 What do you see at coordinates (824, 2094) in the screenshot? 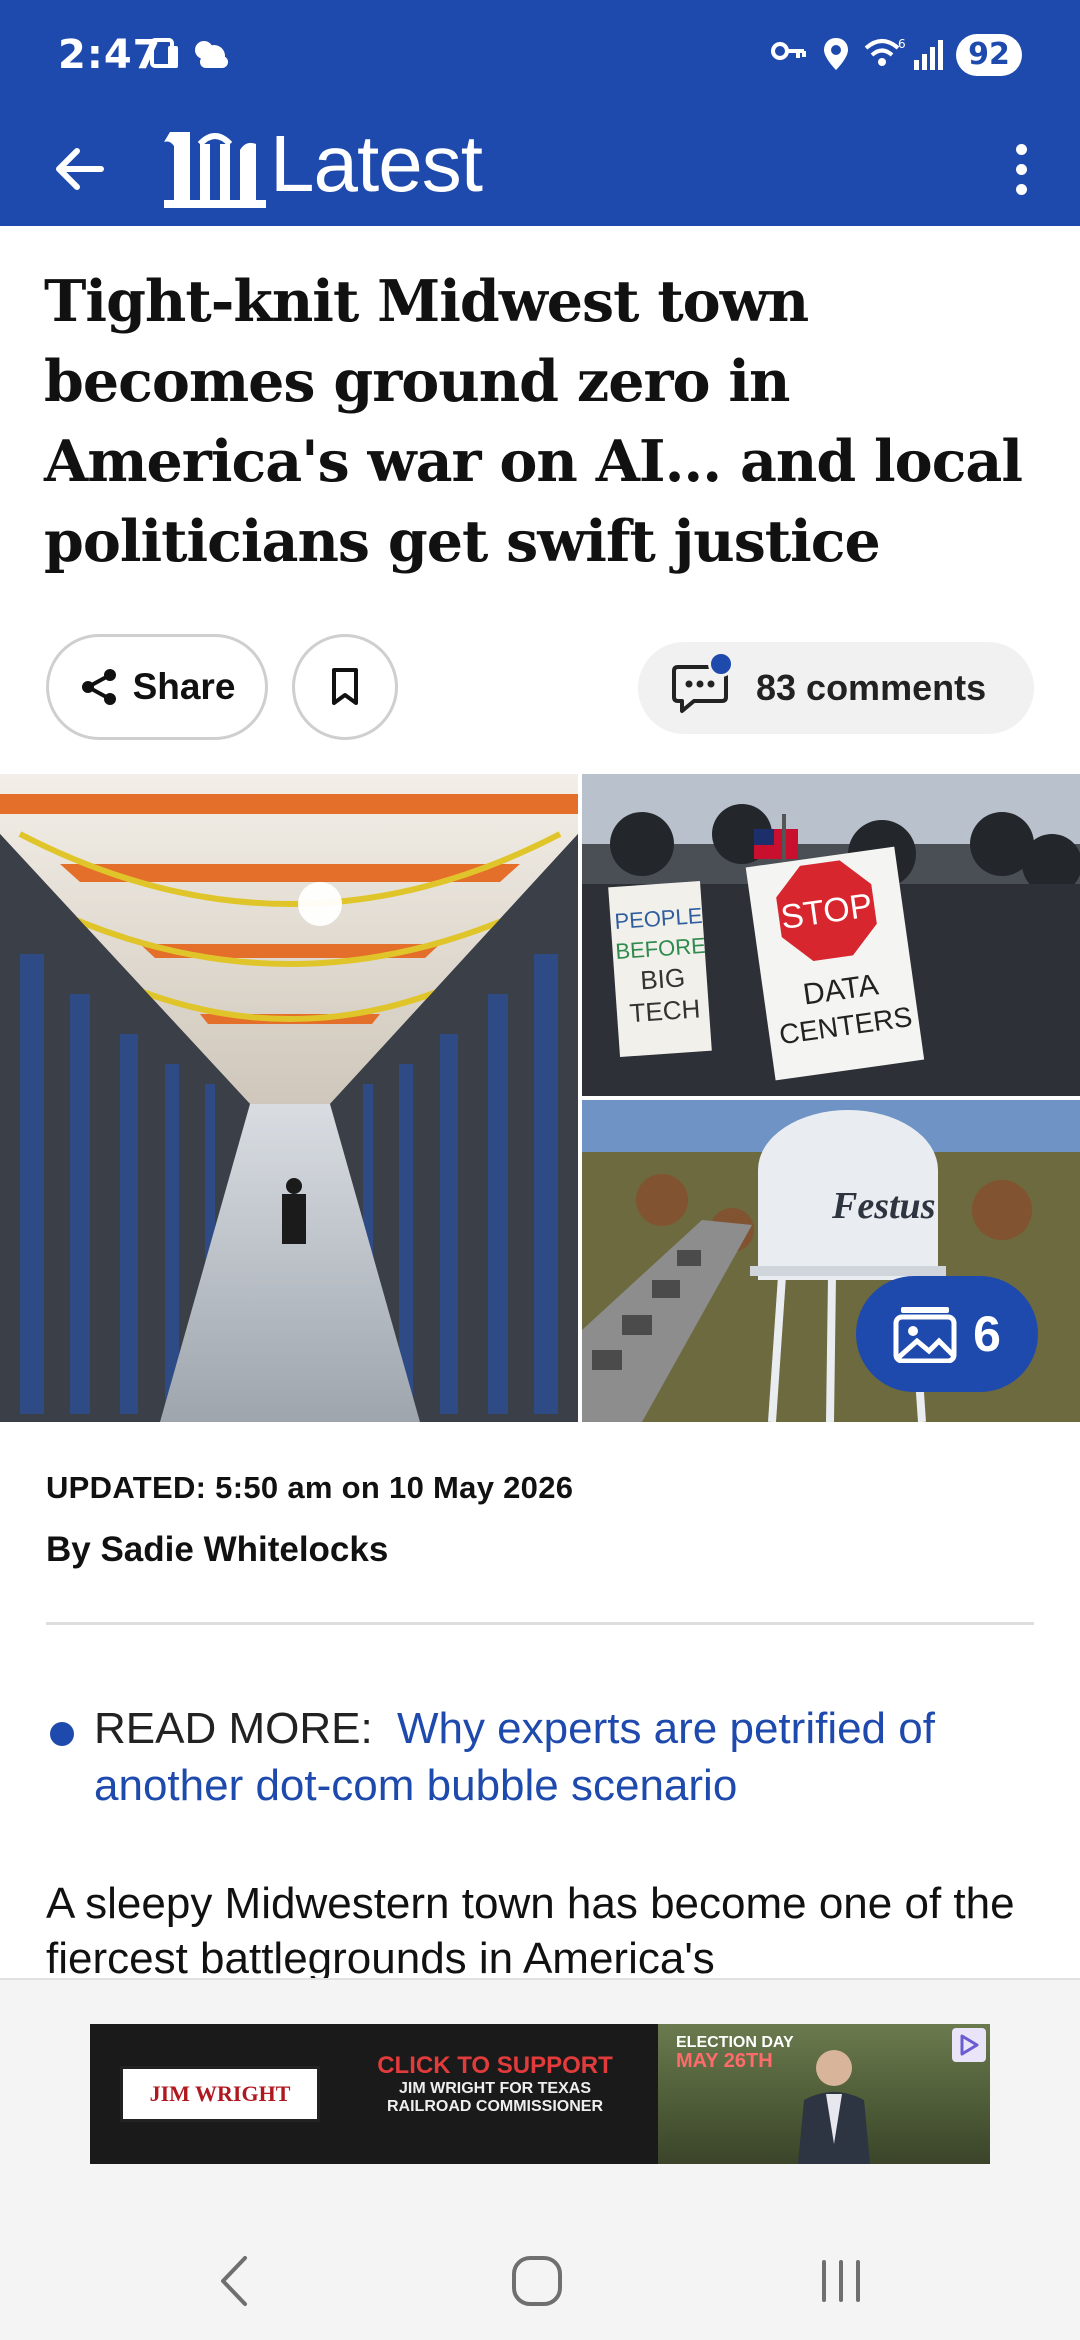
I see `ad-photo: ELECTION DAY MAY 26TH` at bounding box center [824, 2094].